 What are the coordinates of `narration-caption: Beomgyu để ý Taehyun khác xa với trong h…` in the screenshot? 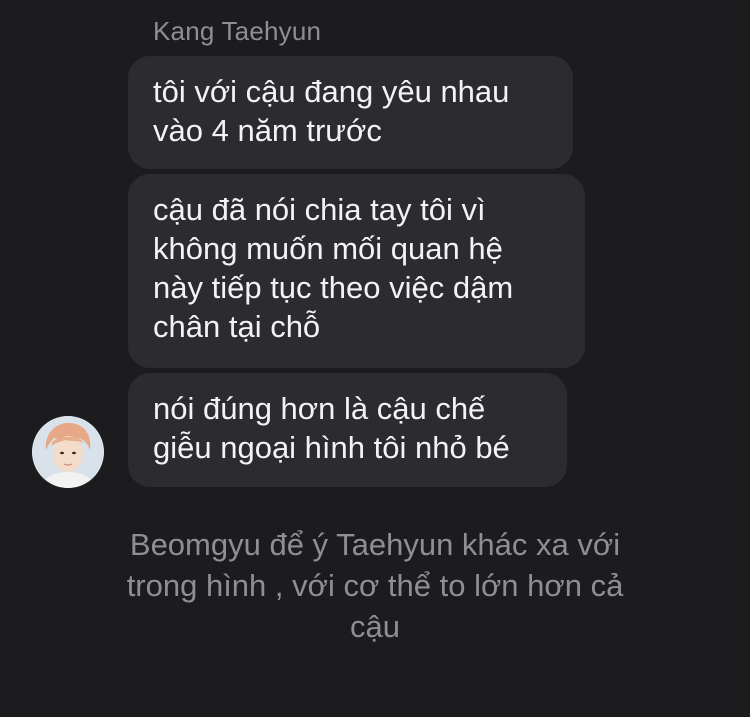 It's located at (375, 585).